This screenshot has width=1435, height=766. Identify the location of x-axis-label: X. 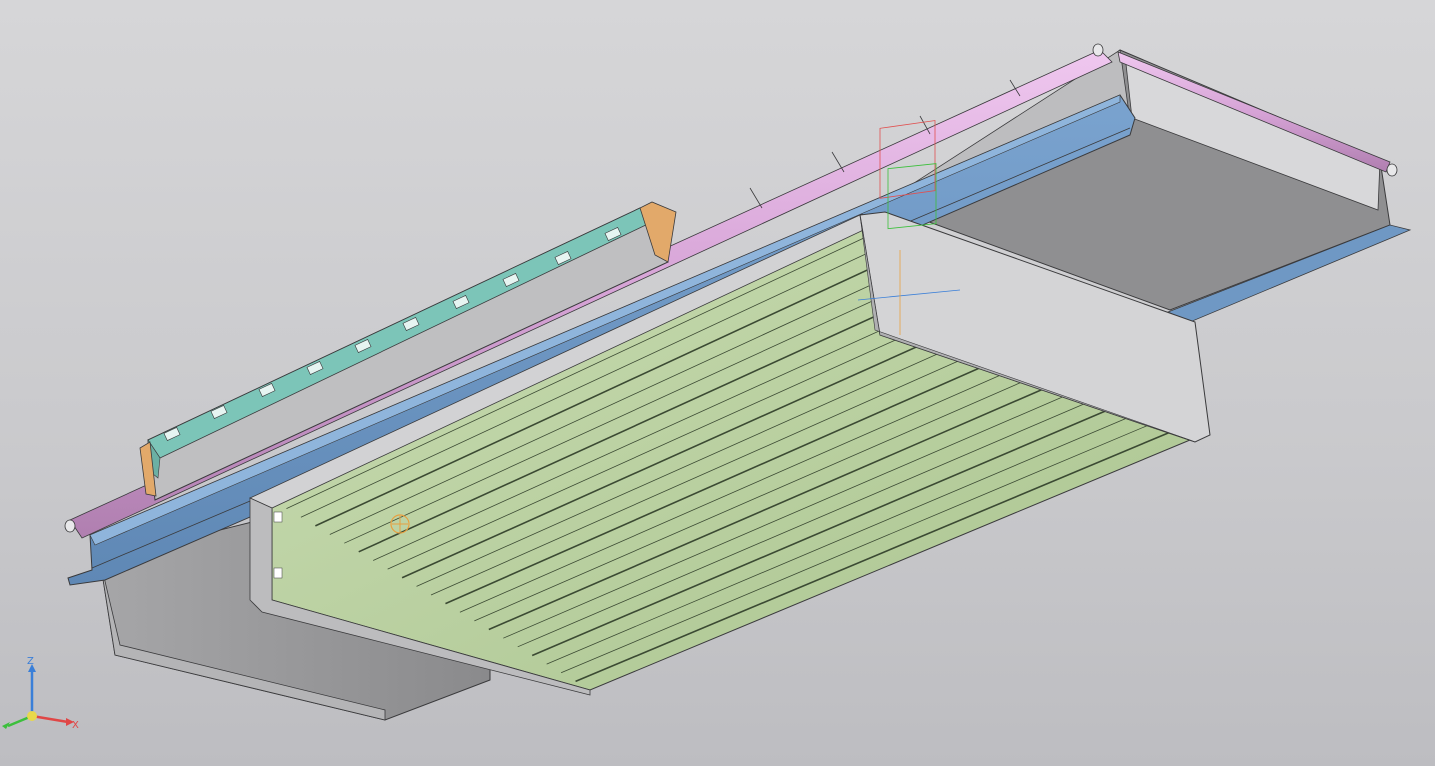
(75, 725).